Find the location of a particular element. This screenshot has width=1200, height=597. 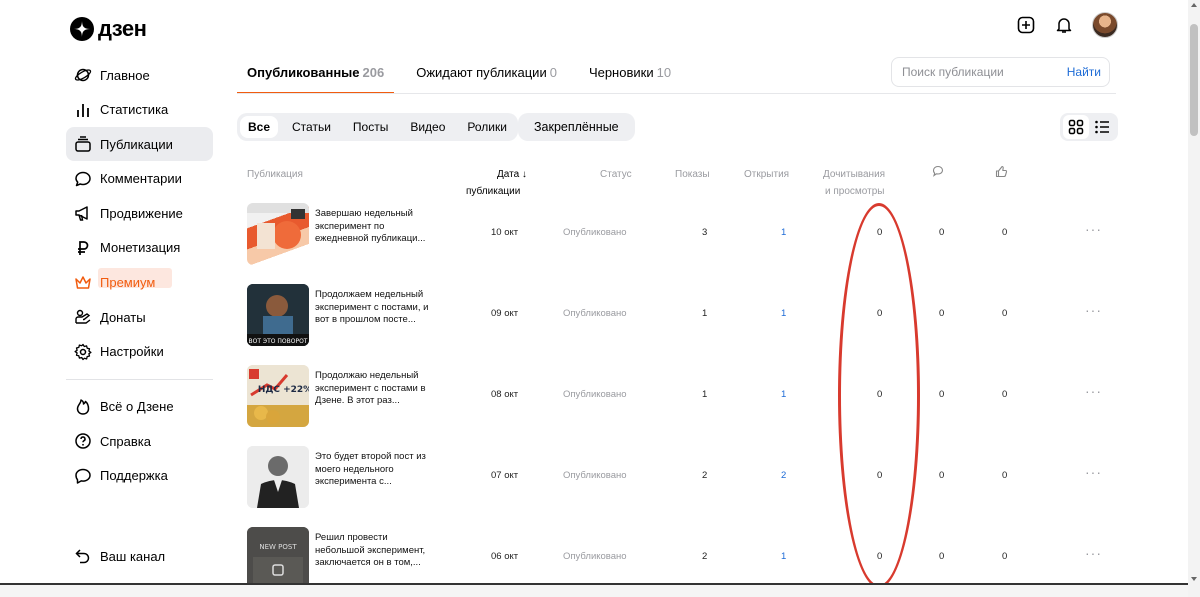

scrollbar-thumb is located at coordinates (1194, 80).